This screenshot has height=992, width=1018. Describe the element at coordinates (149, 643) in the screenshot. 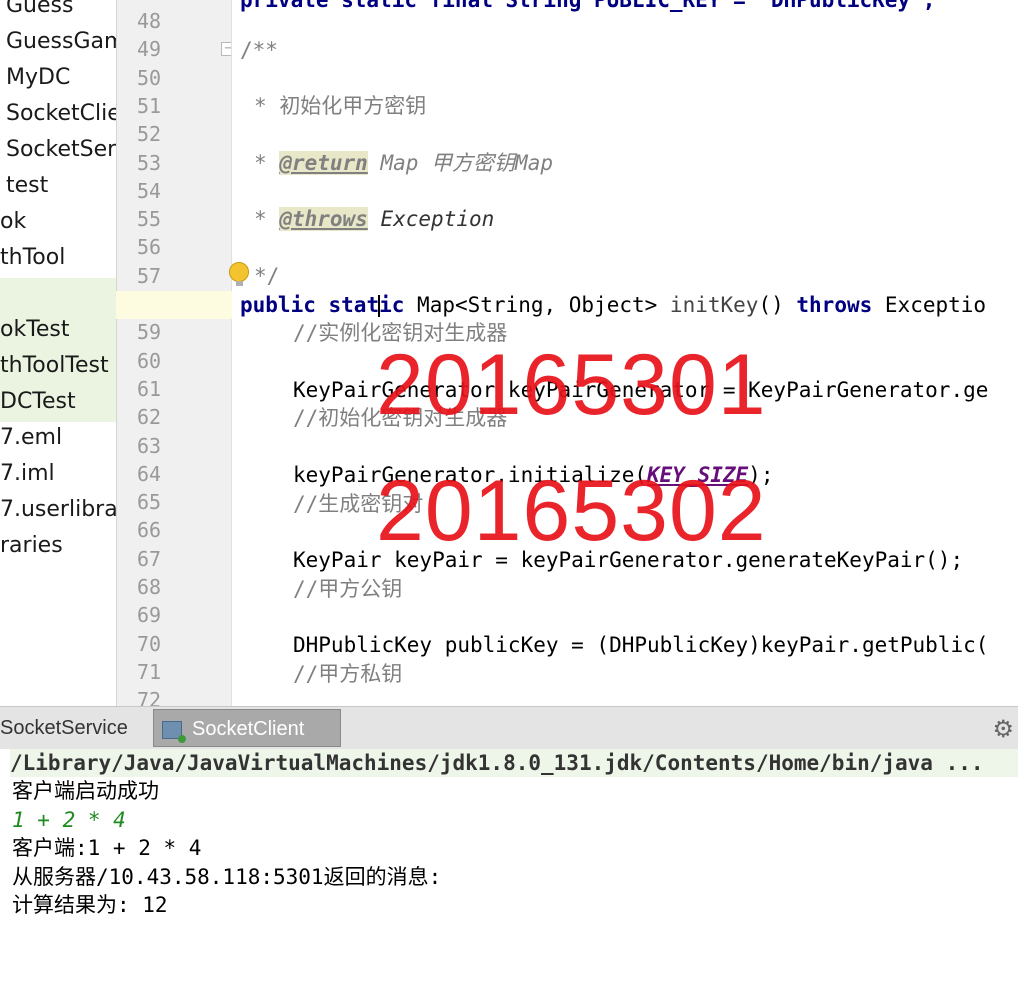

I see `line-number: 70` at that location.